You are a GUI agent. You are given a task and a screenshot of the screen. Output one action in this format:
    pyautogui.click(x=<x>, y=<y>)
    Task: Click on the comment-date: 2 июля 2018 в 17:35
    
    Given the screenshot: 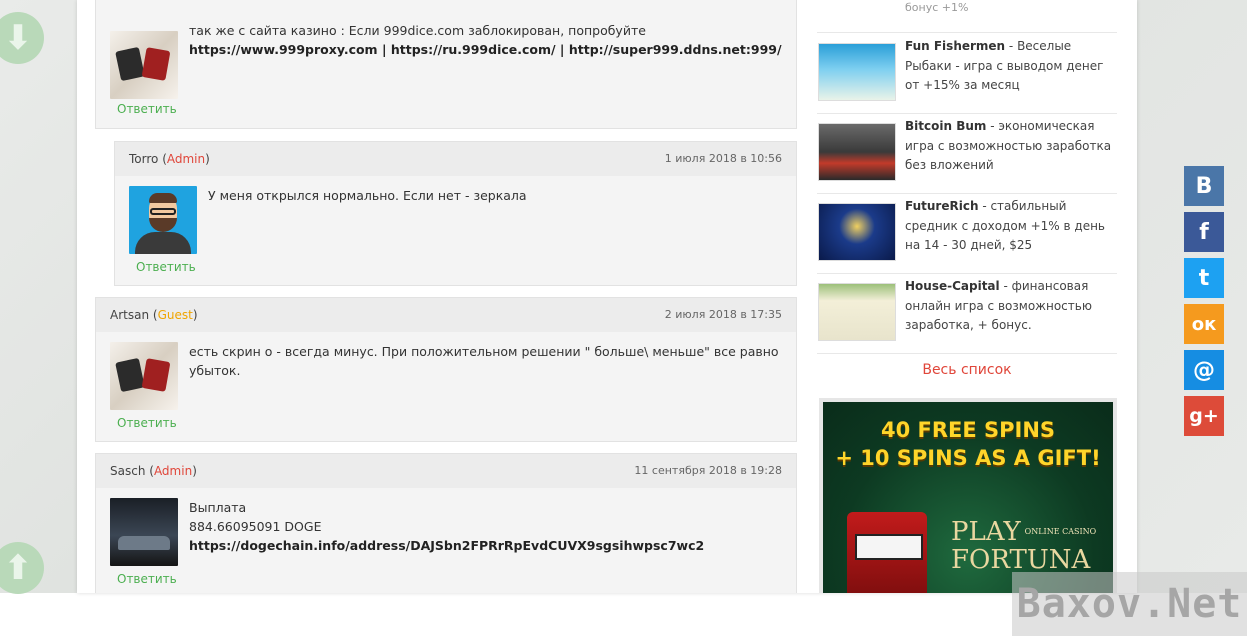 What is the action you would take?
    pyautogui.click(x=723, y=314)
    